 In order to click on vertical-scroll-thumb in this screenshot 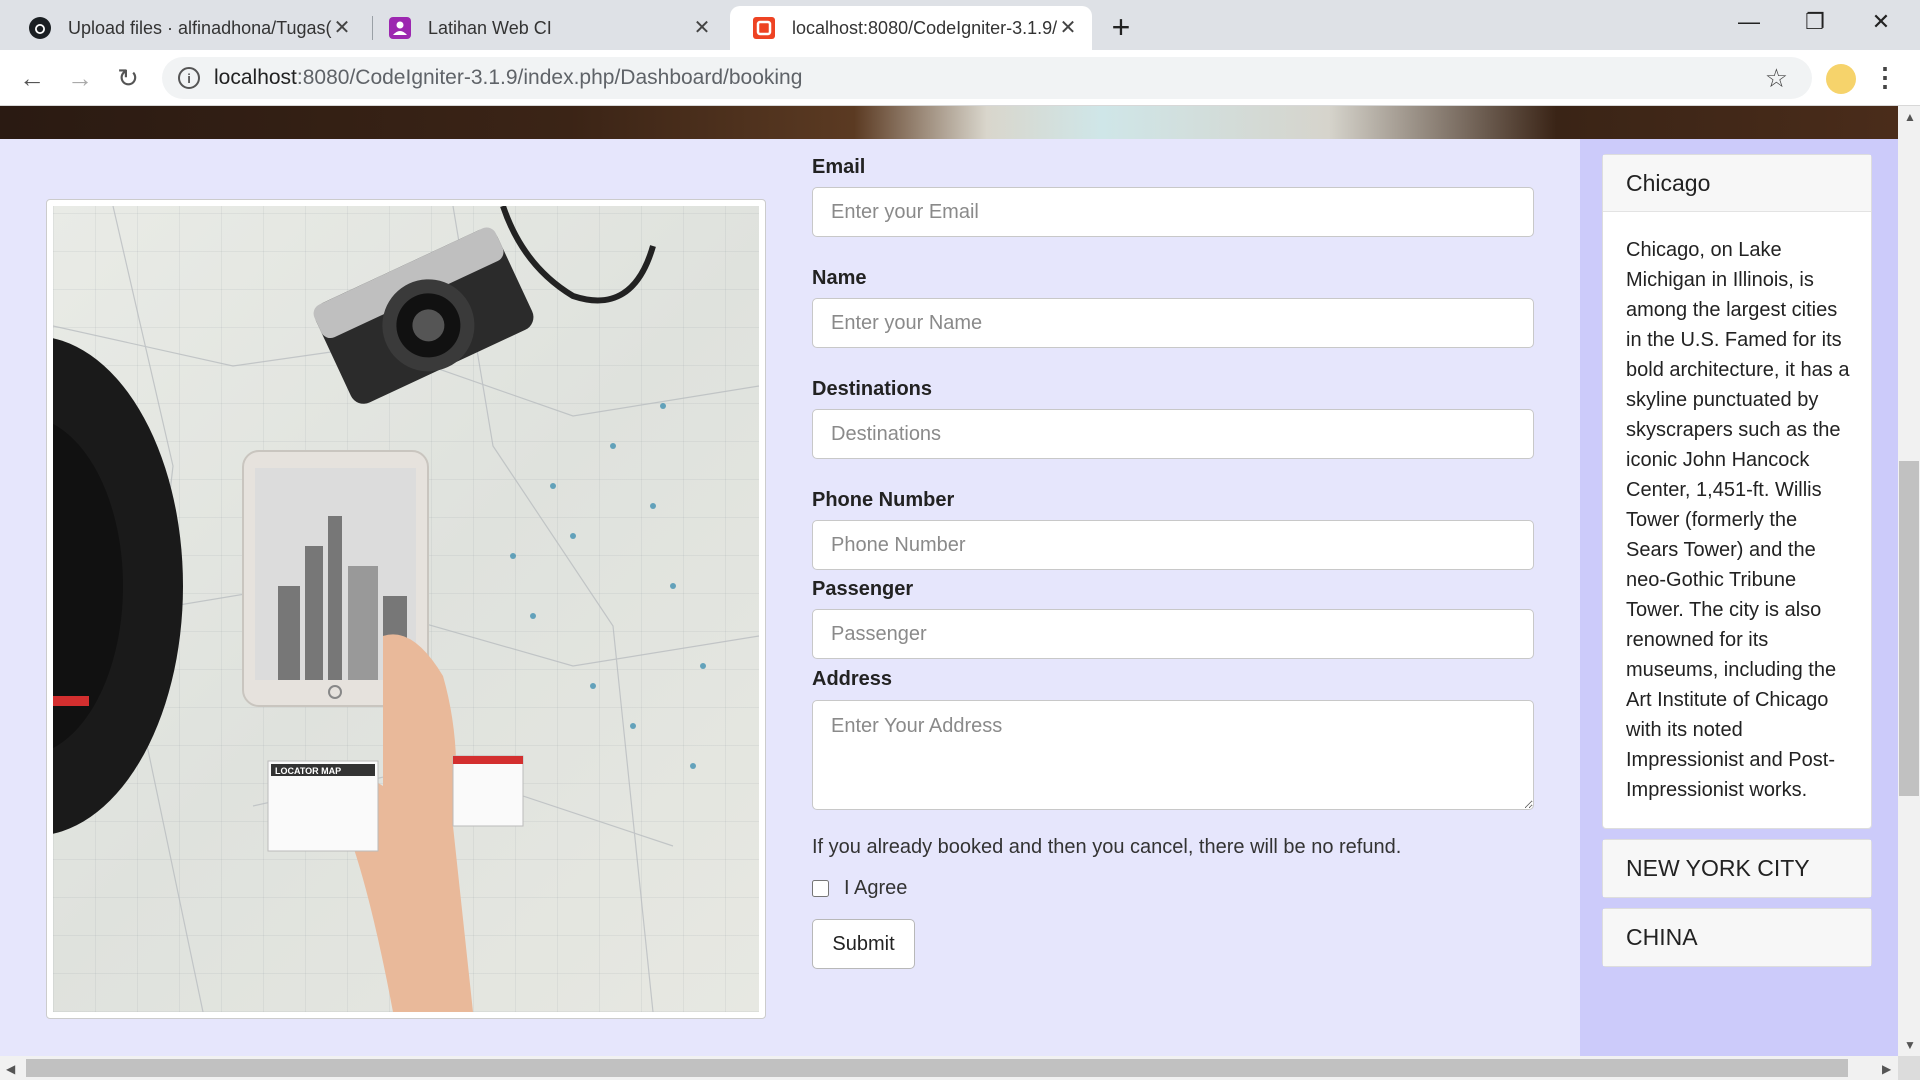, I will do `click(1909, 628)`.